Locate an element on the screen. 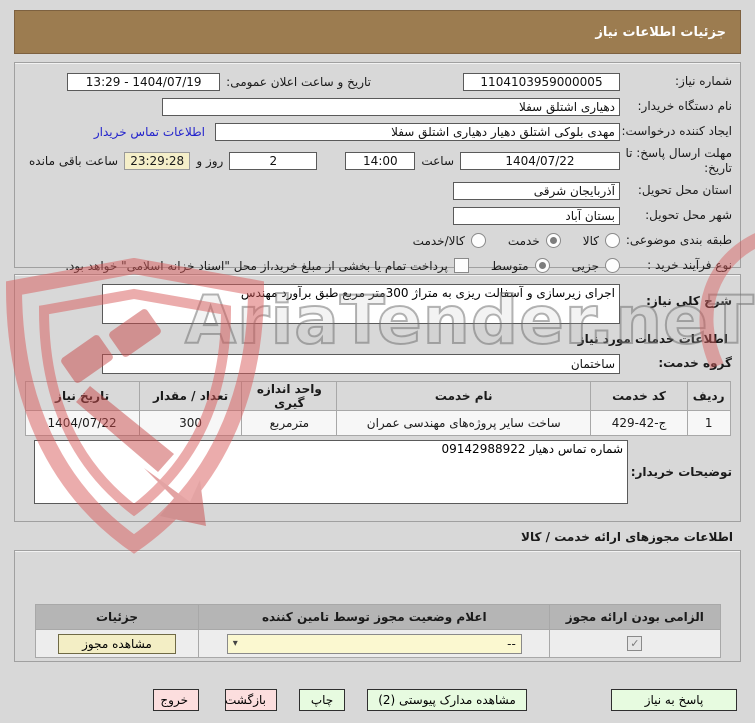  radio-partial is located at coordinates (612, 265).